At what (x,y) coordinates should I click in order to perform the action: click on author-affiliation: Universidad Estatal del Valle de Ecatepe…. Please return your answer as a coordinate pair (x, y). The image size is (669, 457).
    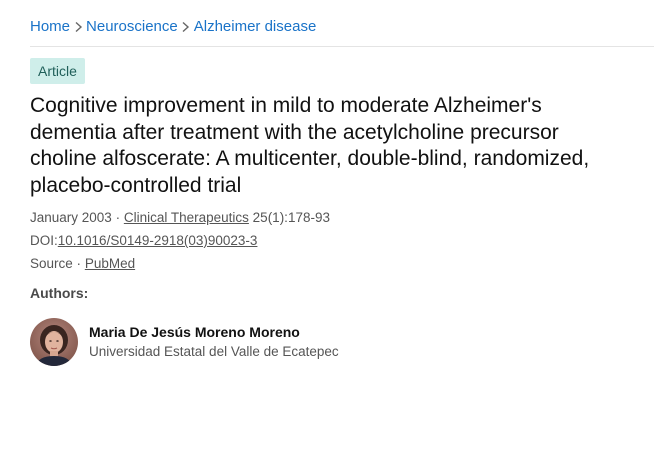
    Looking at the image, I should click on (214, 351).